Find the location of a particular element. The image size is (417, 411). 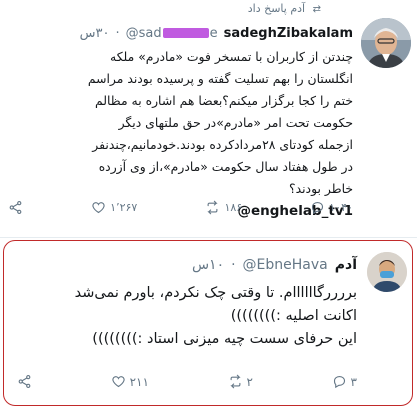

tweet-actions: ۱۰۴۰ ۱۸۶ ۱٬۲۶۷ is located at coordinates (180, 207).